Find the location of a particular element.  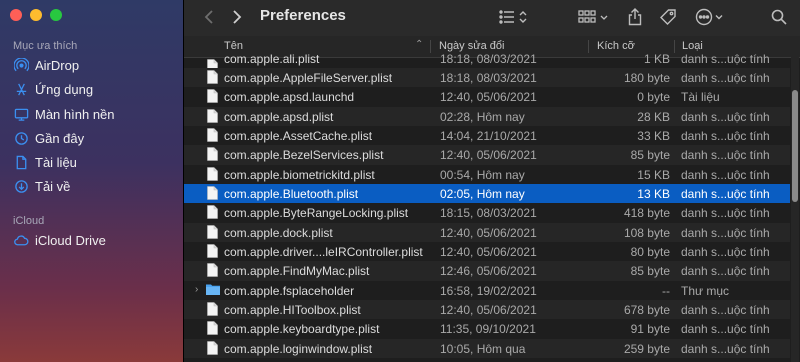

sidebar-item-airdrop: AirDrop is located at coordinates (46, 65).